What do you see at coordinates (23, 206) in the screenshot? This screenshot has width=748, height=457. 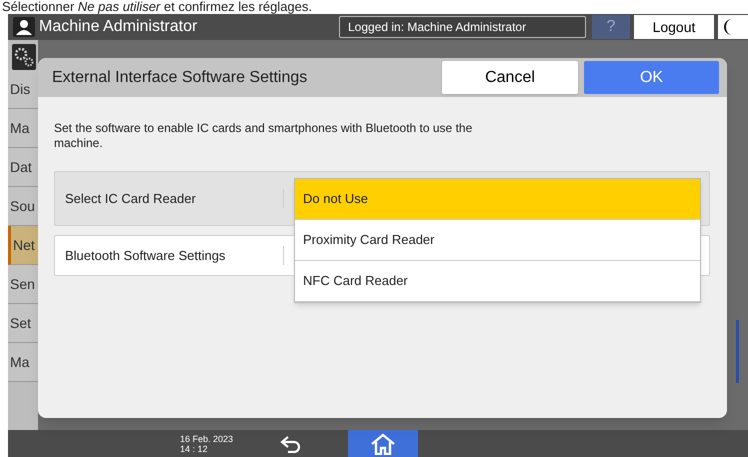 I see `sidebar-item: Sou` at bounding box center [23, 206].